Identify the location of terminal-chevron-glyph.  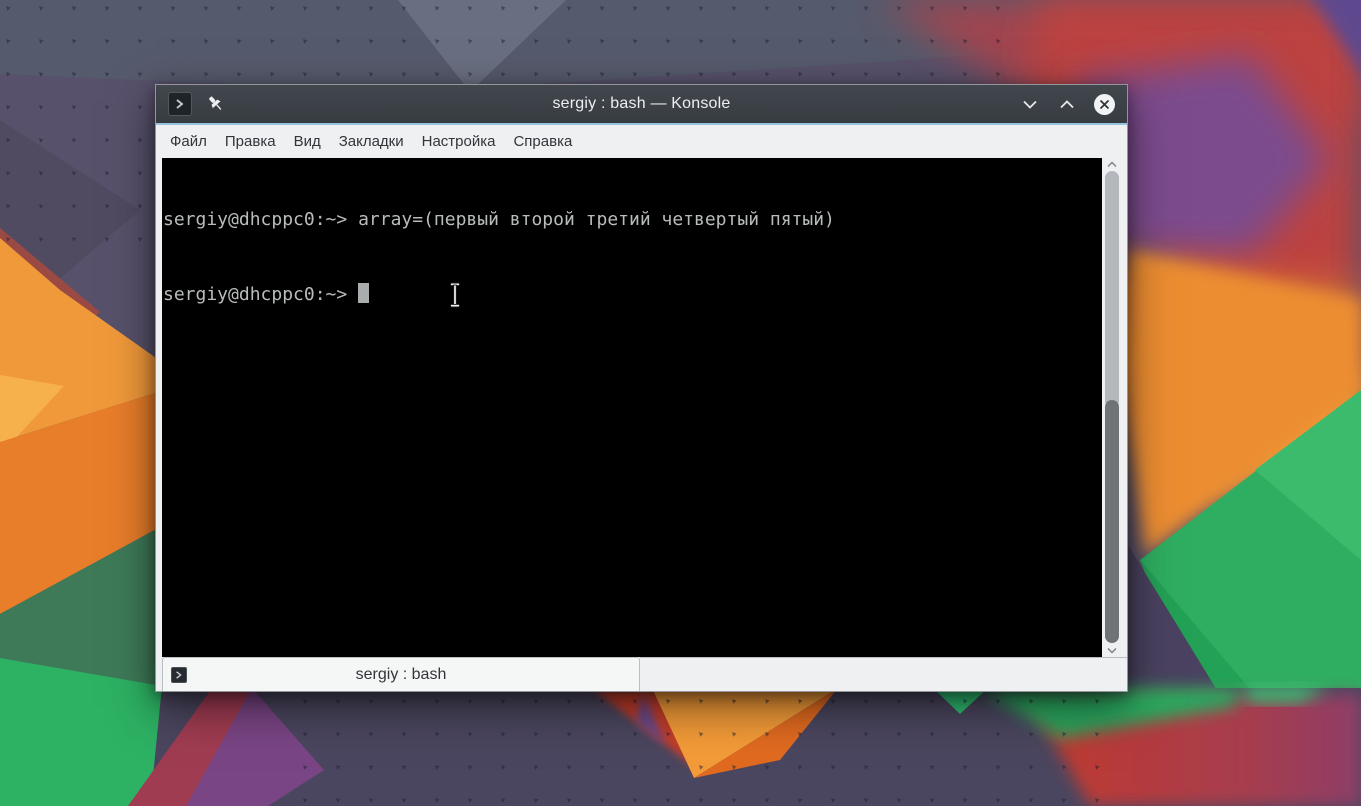
(180, 104).